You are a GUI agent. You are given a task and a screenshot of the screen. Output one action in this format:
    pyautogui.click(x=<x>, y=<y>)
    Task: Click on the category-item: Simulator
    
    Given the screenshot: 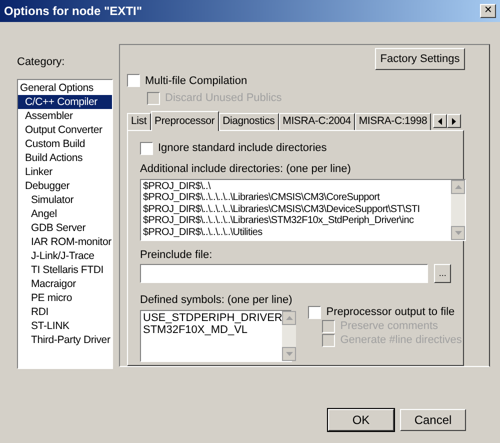 What is the action you would take?
    pyautogui.click(x=65, y=199)
    